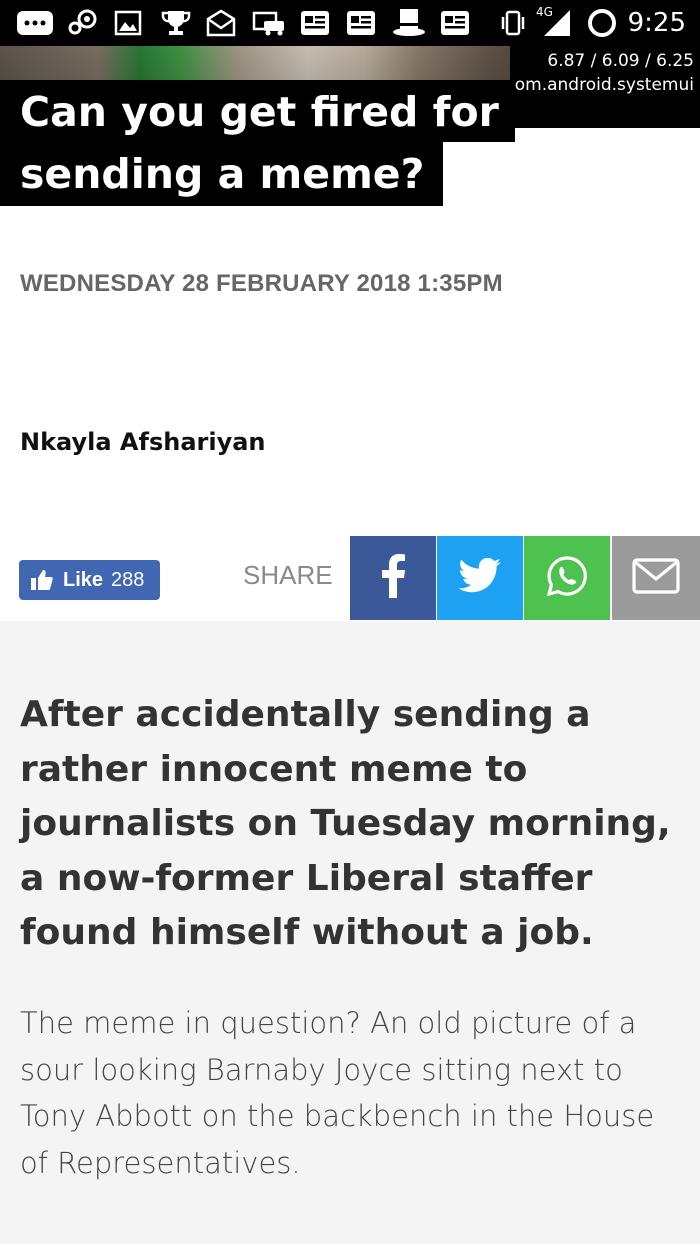  Describe the element at coordinates (288, 575) in the screenshot. I see `share-label: SHARE` at that location.